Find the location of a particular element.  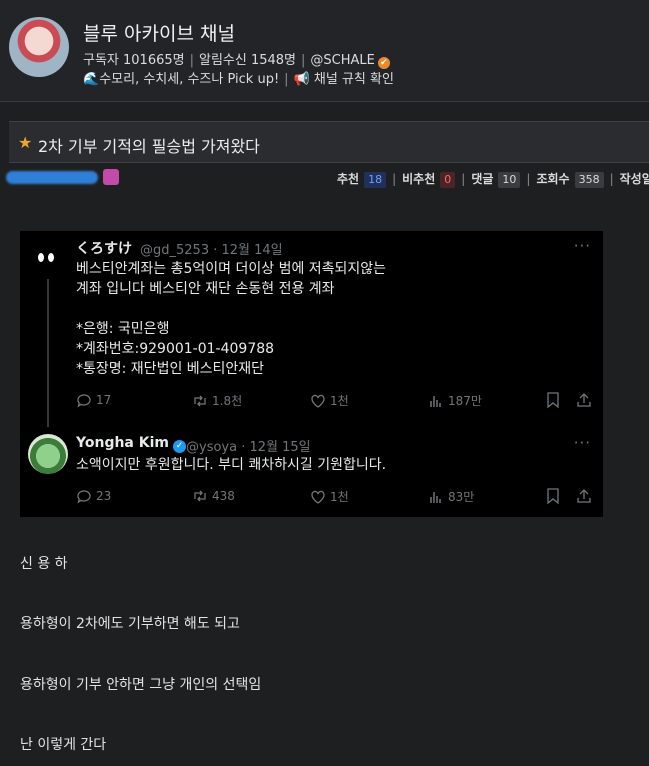

channel-name: 블루 아카이브 채널 is located at coordinates (159, 32).